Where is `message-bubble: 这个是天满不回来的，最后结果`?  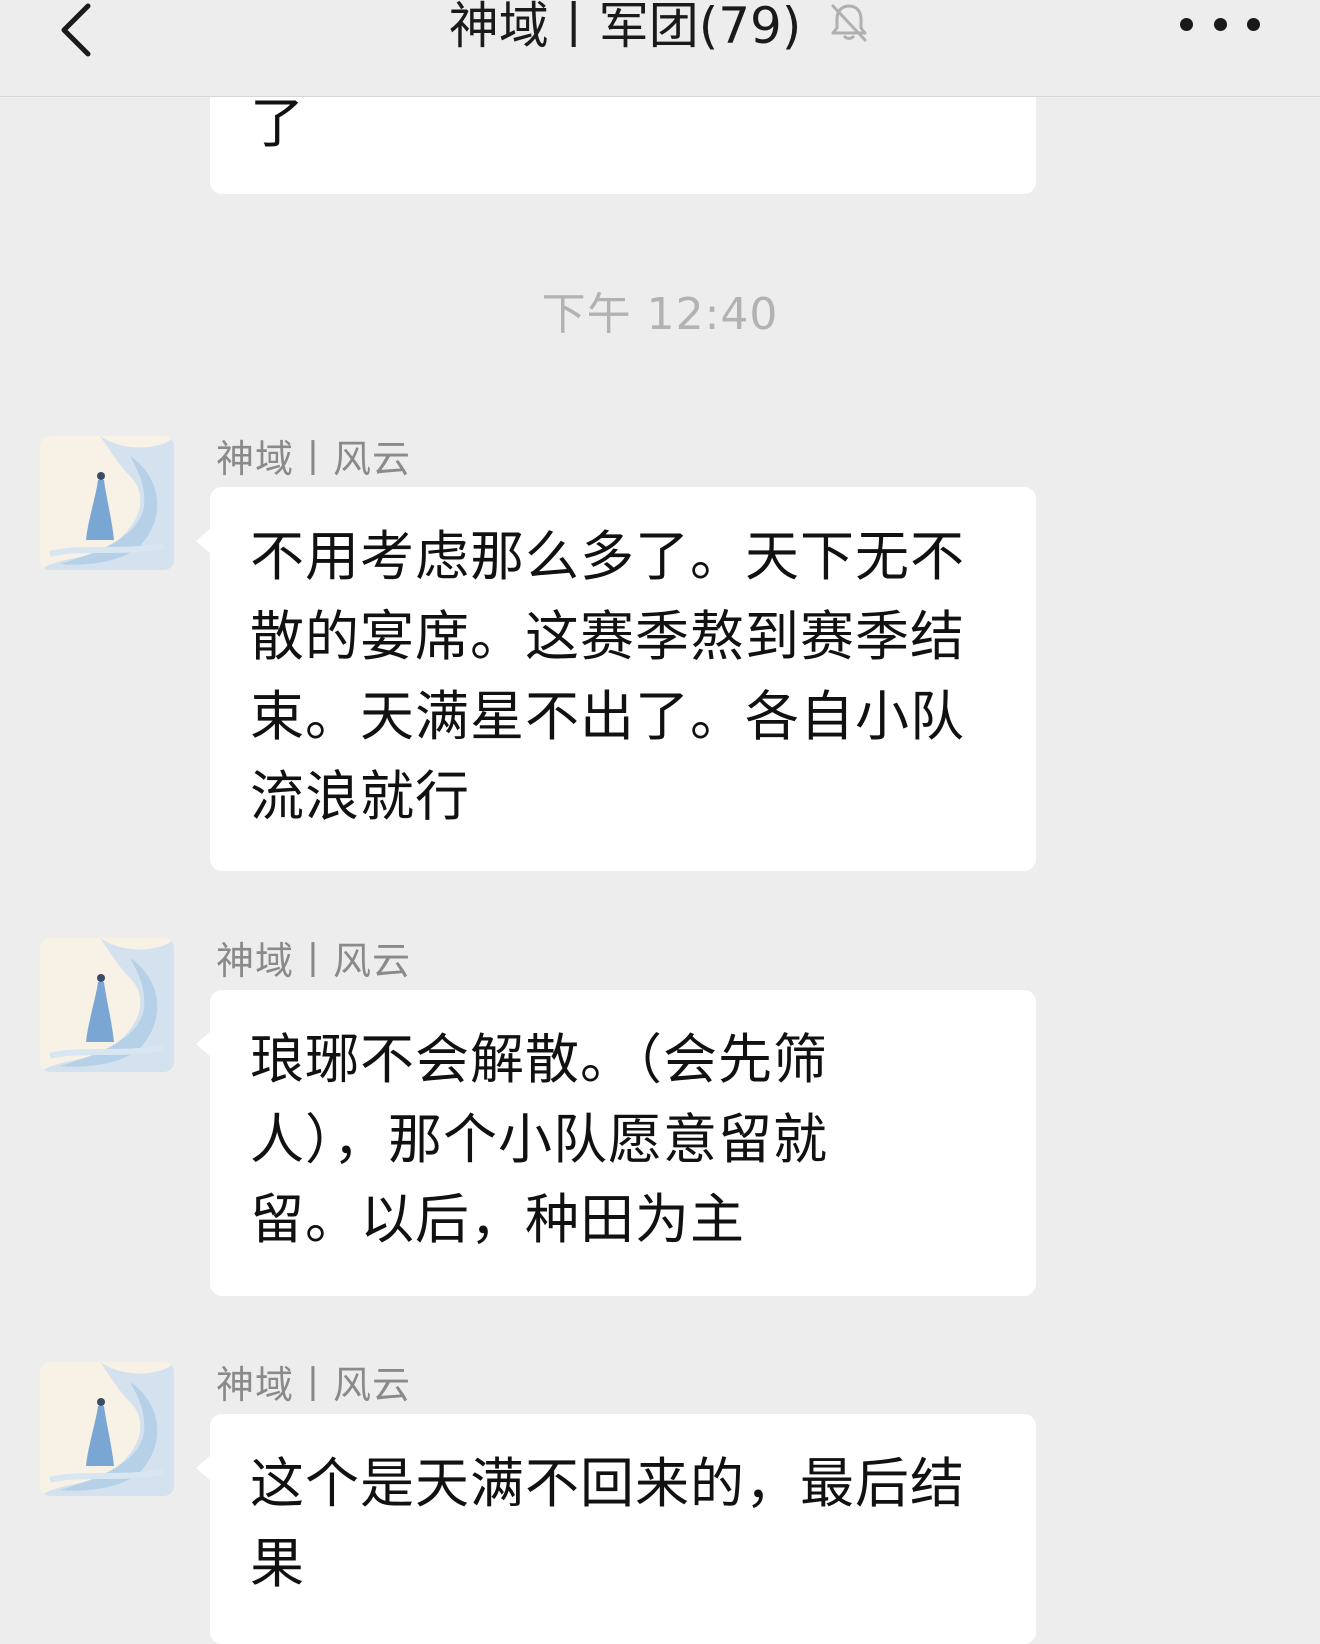
message-bubble: 这个是天满不回来的，最后结果 is located at coordinates (616, 1529).